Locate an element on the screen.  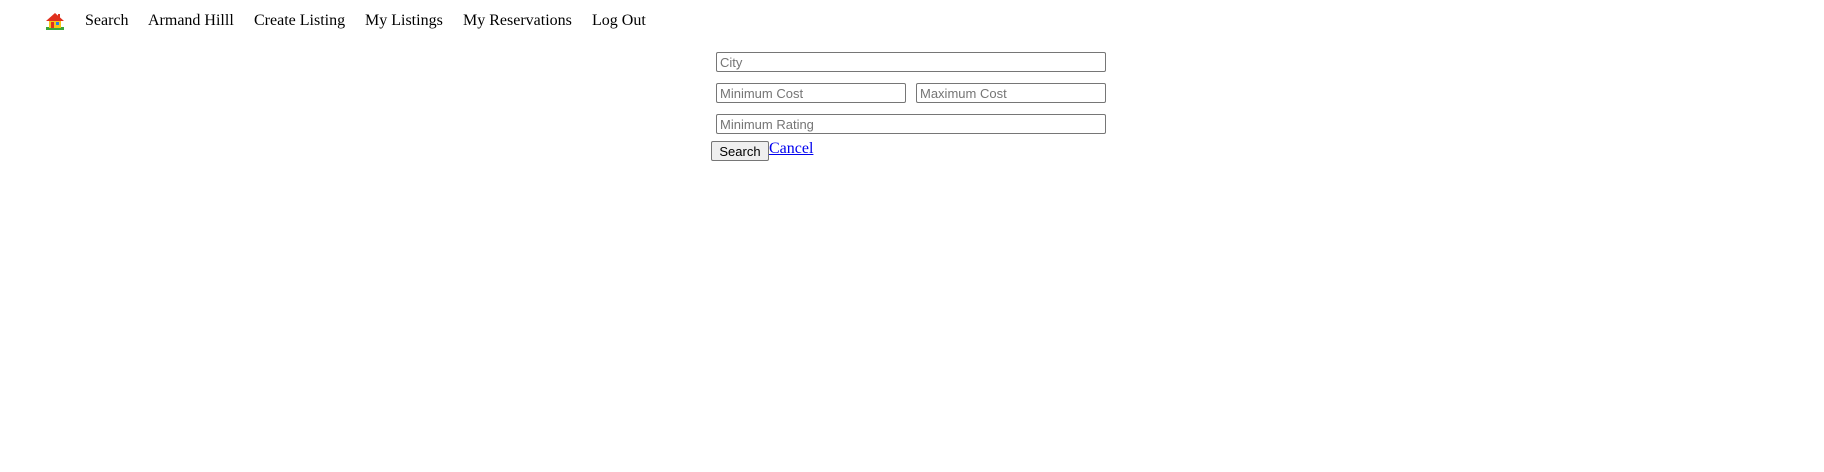
search-button: Search is located at coordinates (740, 151).